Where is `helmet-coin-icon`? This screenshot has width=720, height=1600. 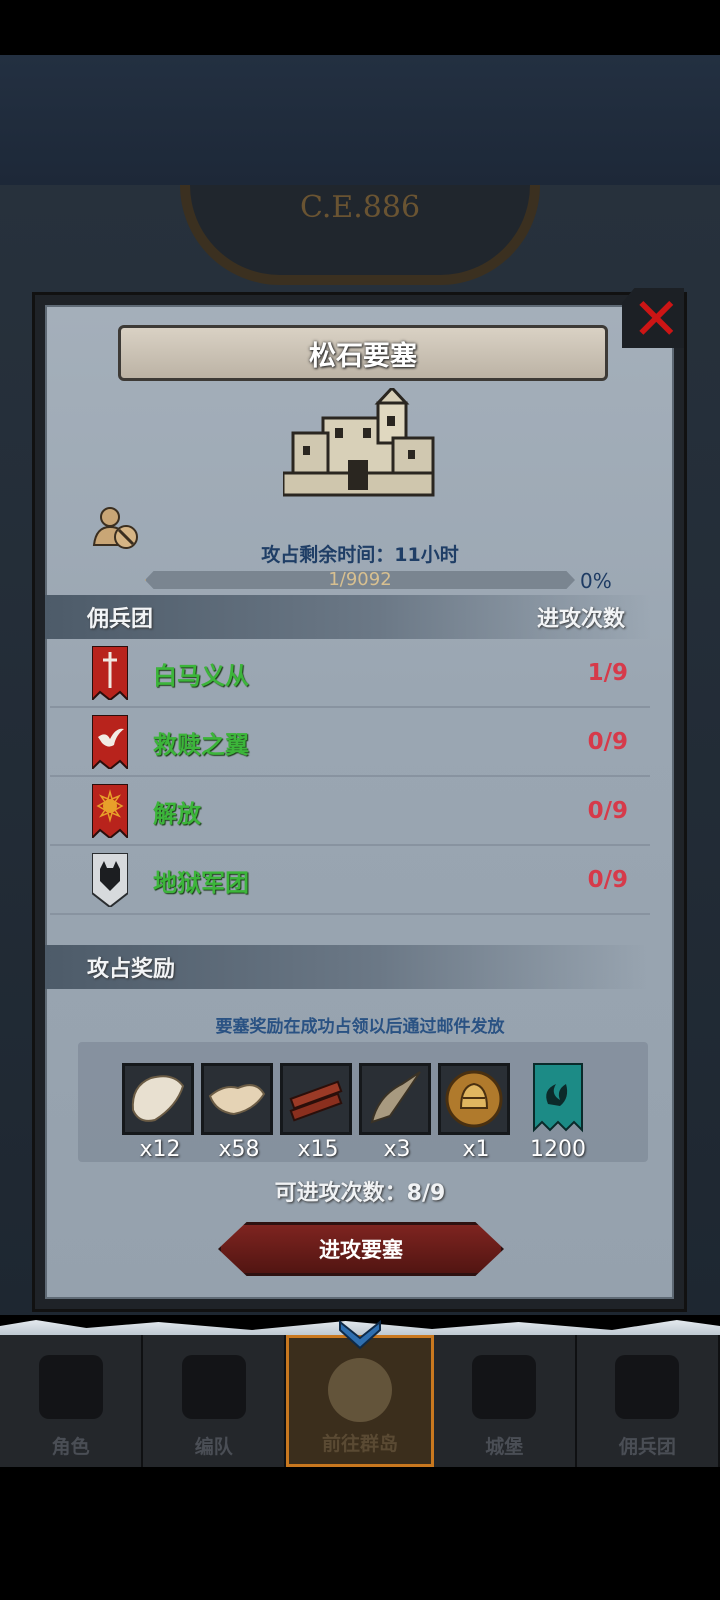
helmet-coin-icon is located at coordinates (474, 1099).